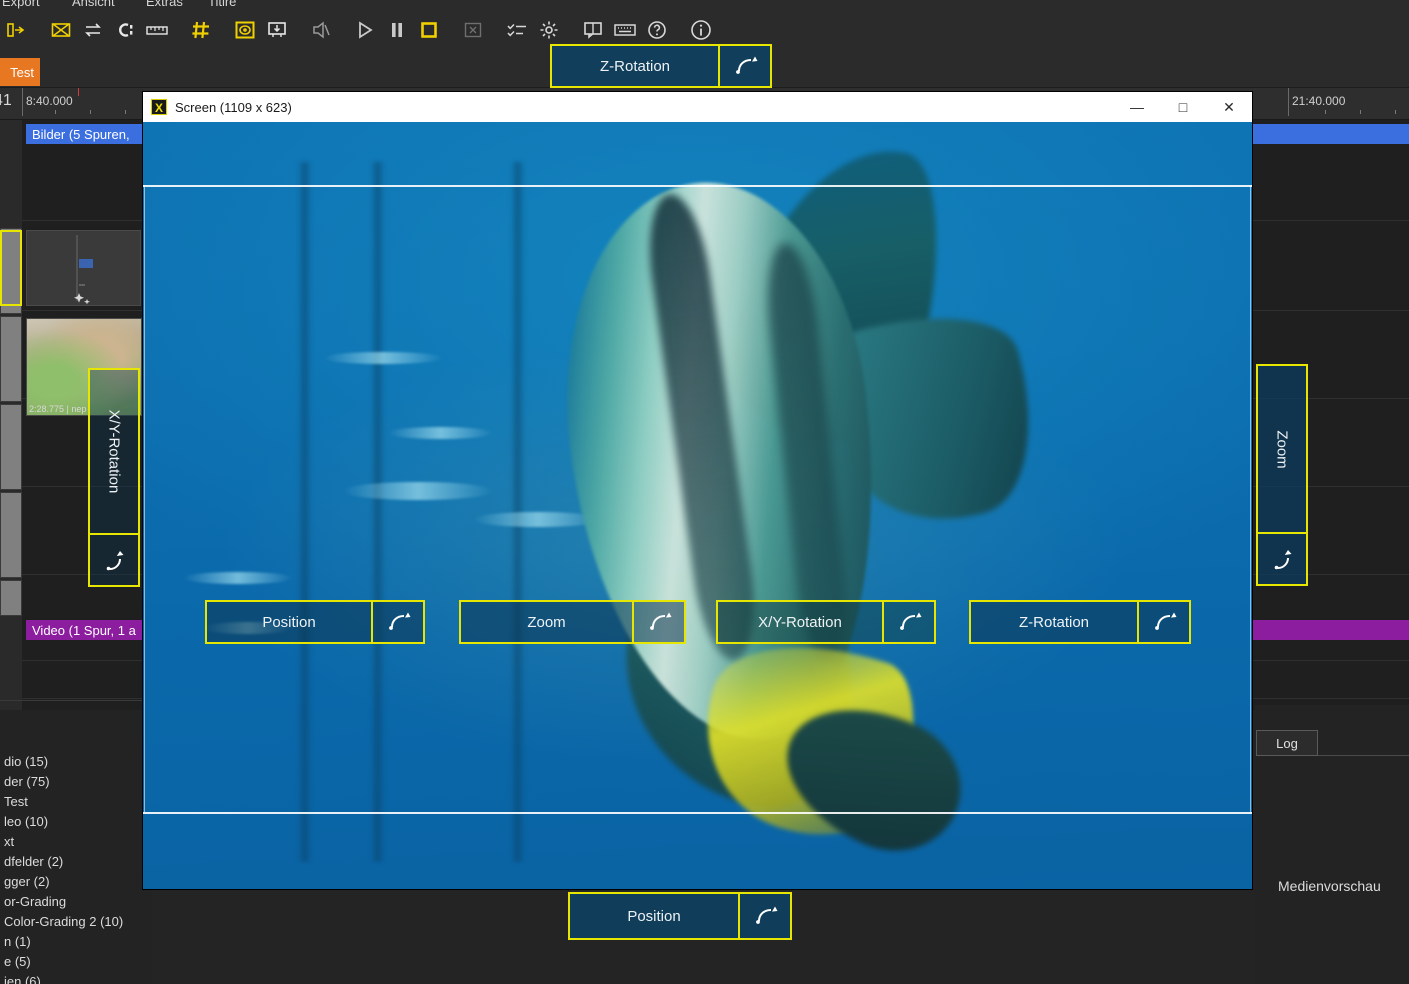 The width and height of the screenshot is (1409, 984). I want to click on tree-item: n (1), so click(76, 942).